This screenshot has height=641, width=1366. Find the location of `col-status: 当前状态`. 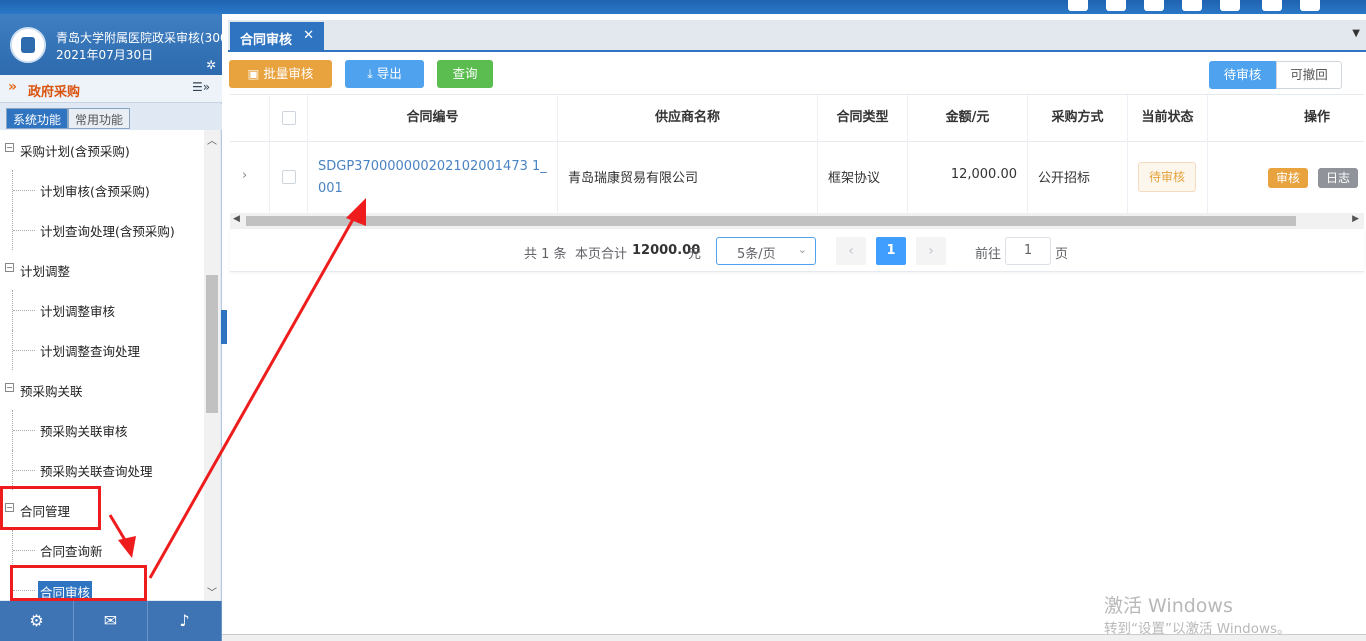

col-status: 当前状态 is located at coordinates (1168, 118).